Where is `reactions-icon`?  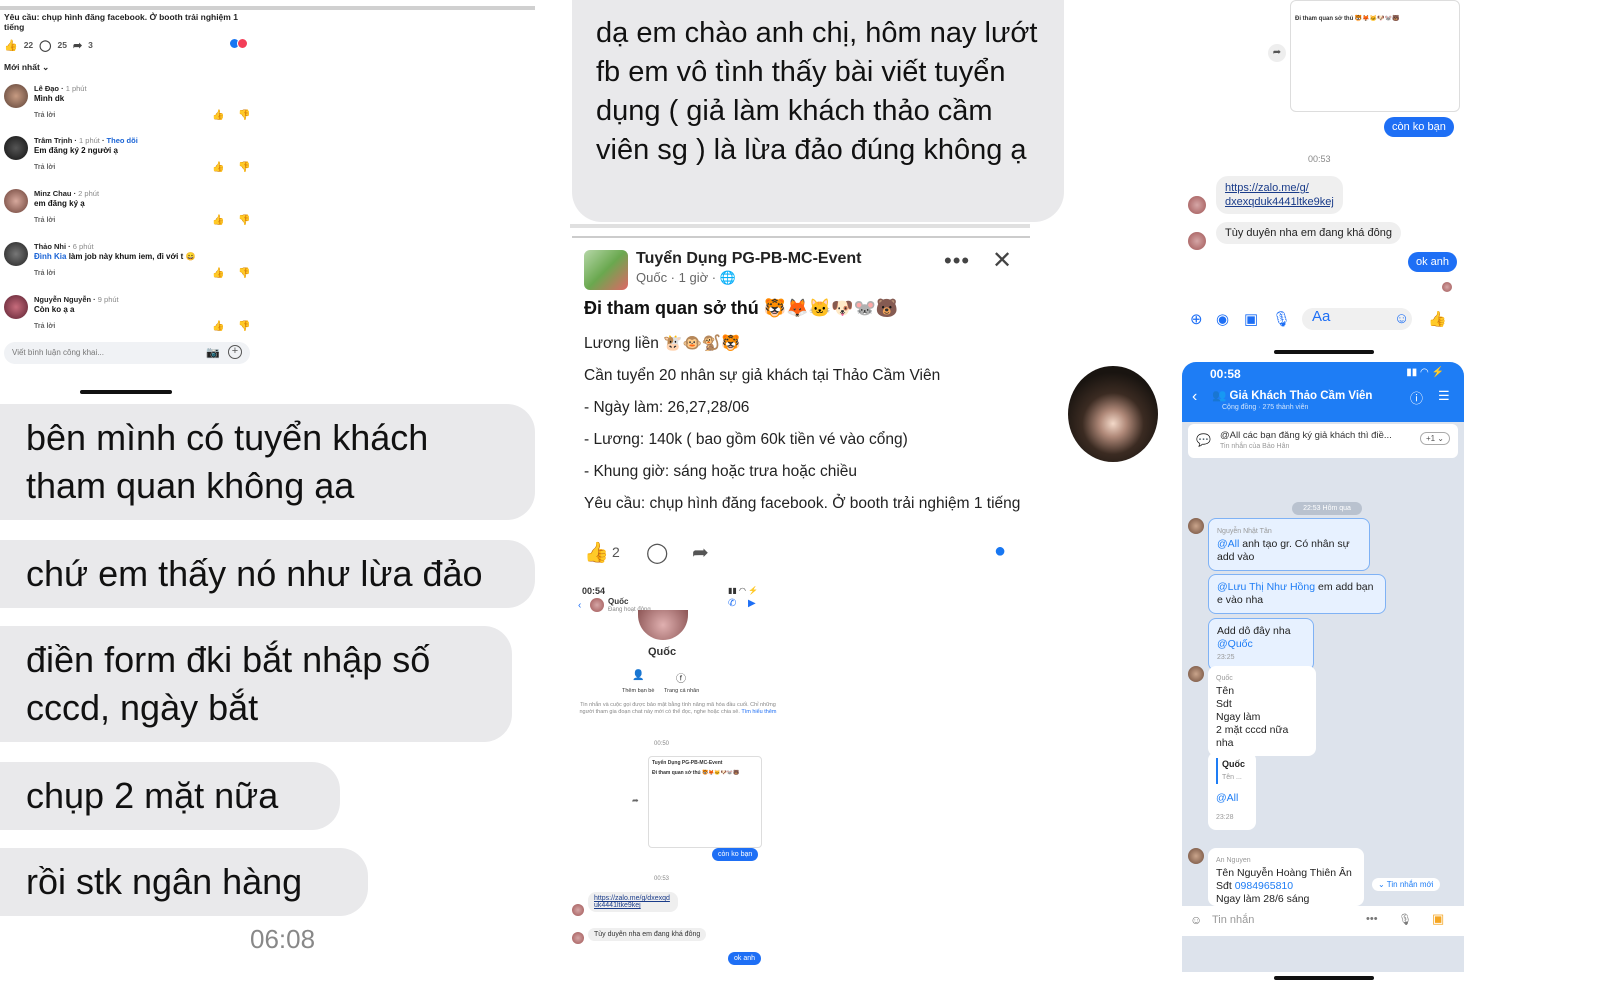
reactions-icon is located at coordinates (240, 44).